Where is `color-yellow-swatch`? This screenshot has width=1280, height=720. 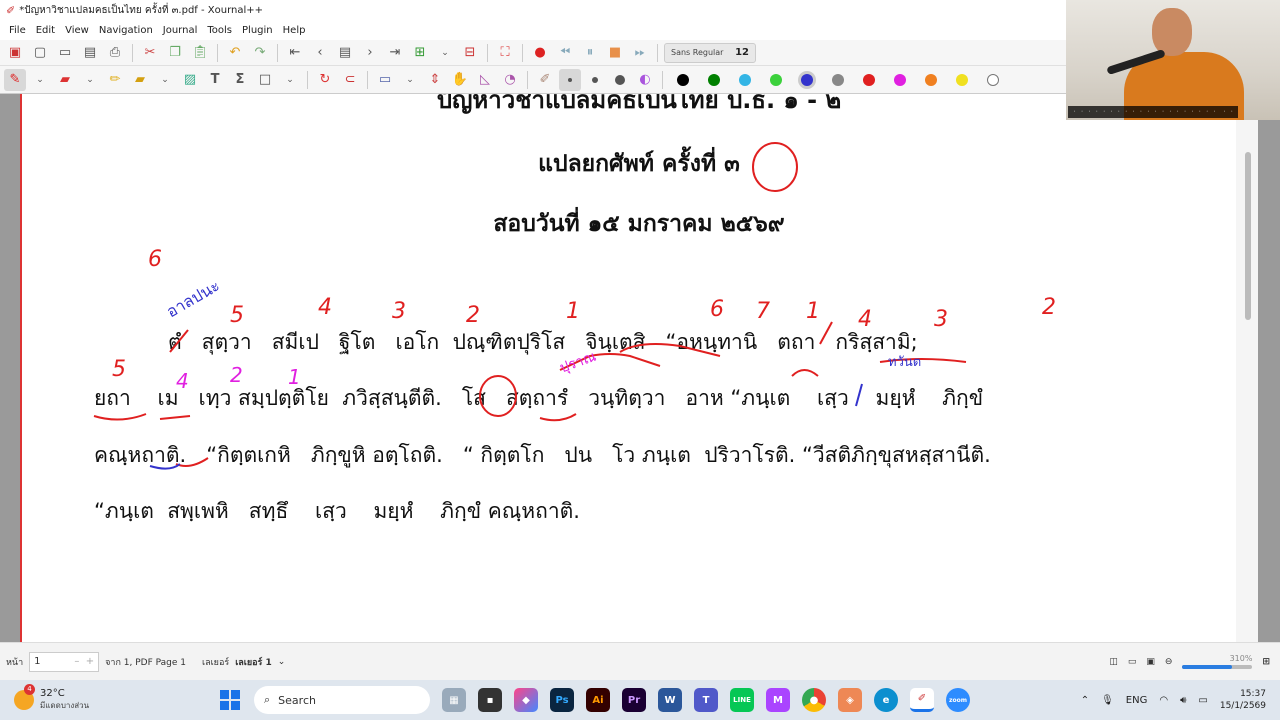 color-yellow-swatch is located at coordinates (962, 79).